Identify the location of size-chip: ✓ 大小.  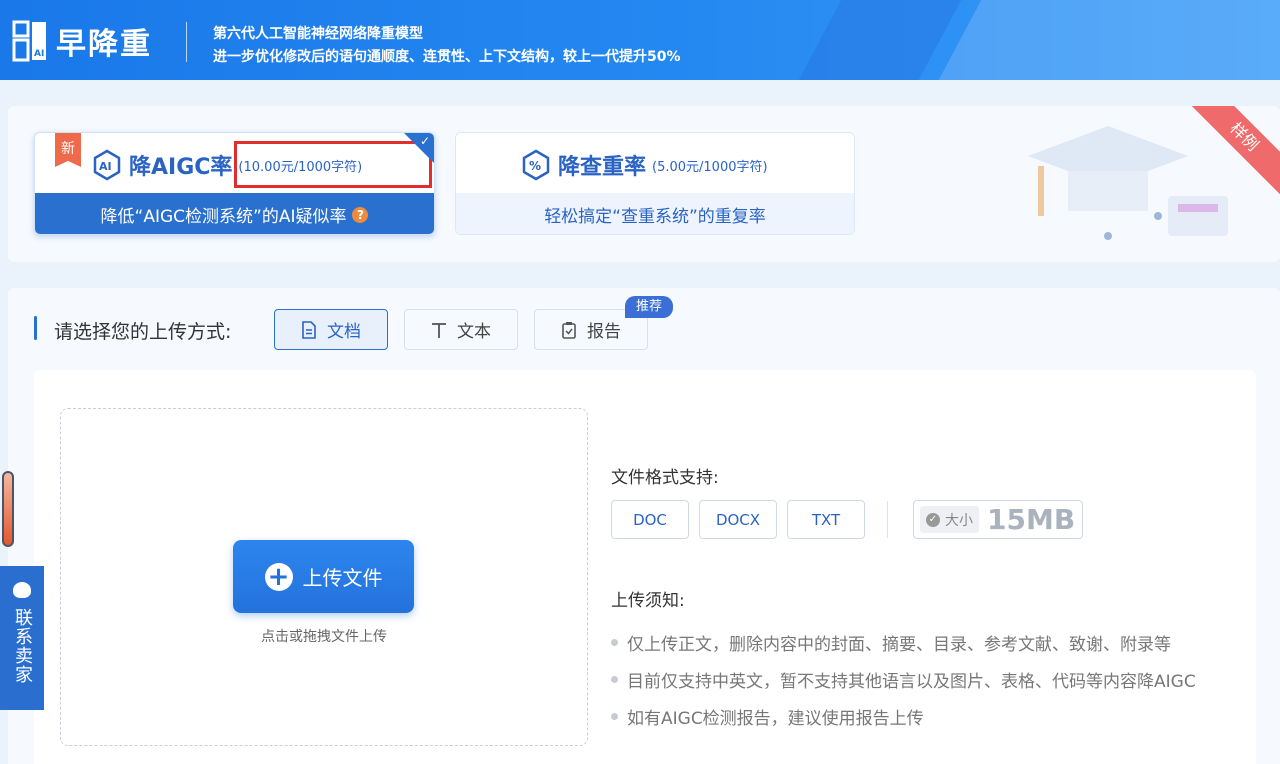
(949, 519).